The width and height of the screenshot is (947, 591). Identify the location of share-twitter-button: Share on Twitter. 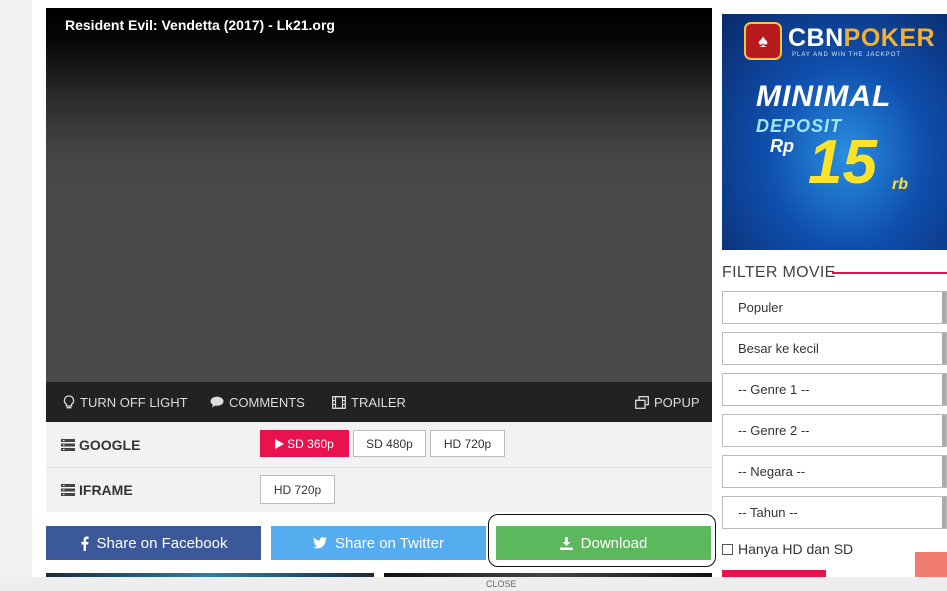
(378, 543).